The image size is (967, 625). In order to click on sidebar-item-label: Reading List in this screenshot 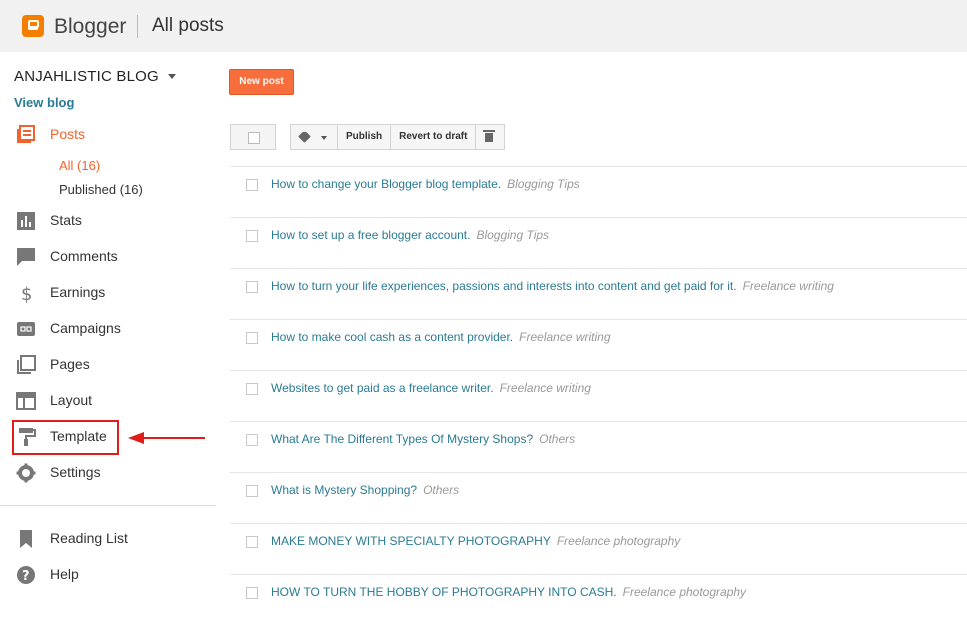, I will do `click(89, 538)`.